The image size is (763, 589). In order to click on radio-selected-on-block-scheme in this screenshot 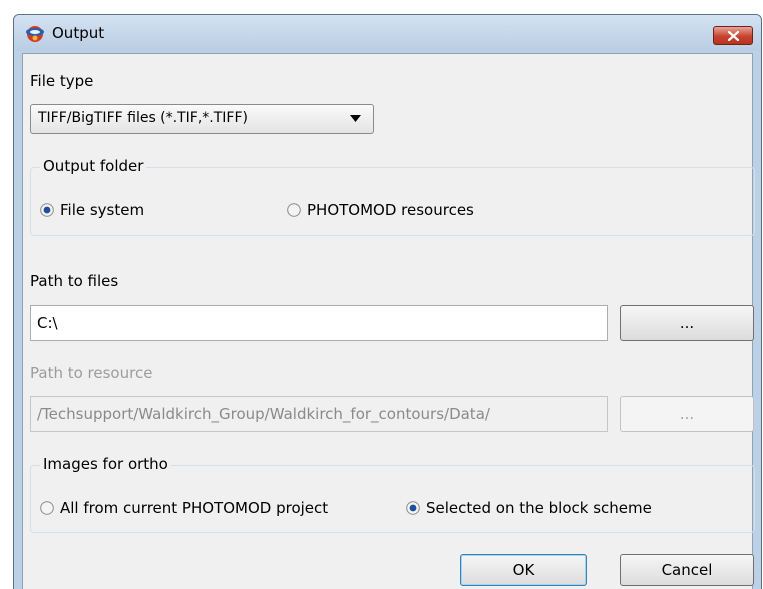, I will do `click(413, 508)`.